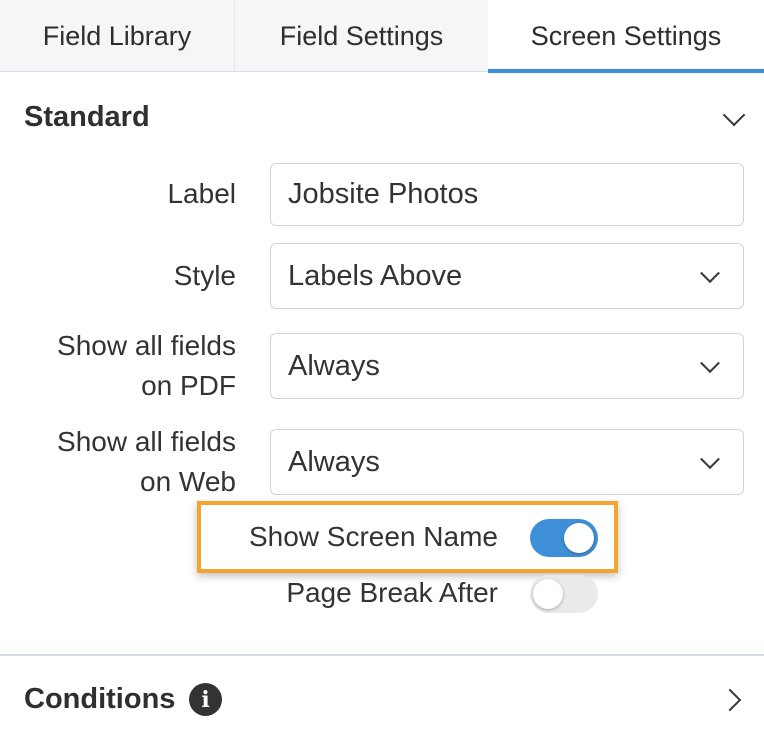  What do you see at coordinates (188, 385) in the screenshot?
I see `show-fields-pdf-label-line2: on PDF` at bounding box center [188, 385].